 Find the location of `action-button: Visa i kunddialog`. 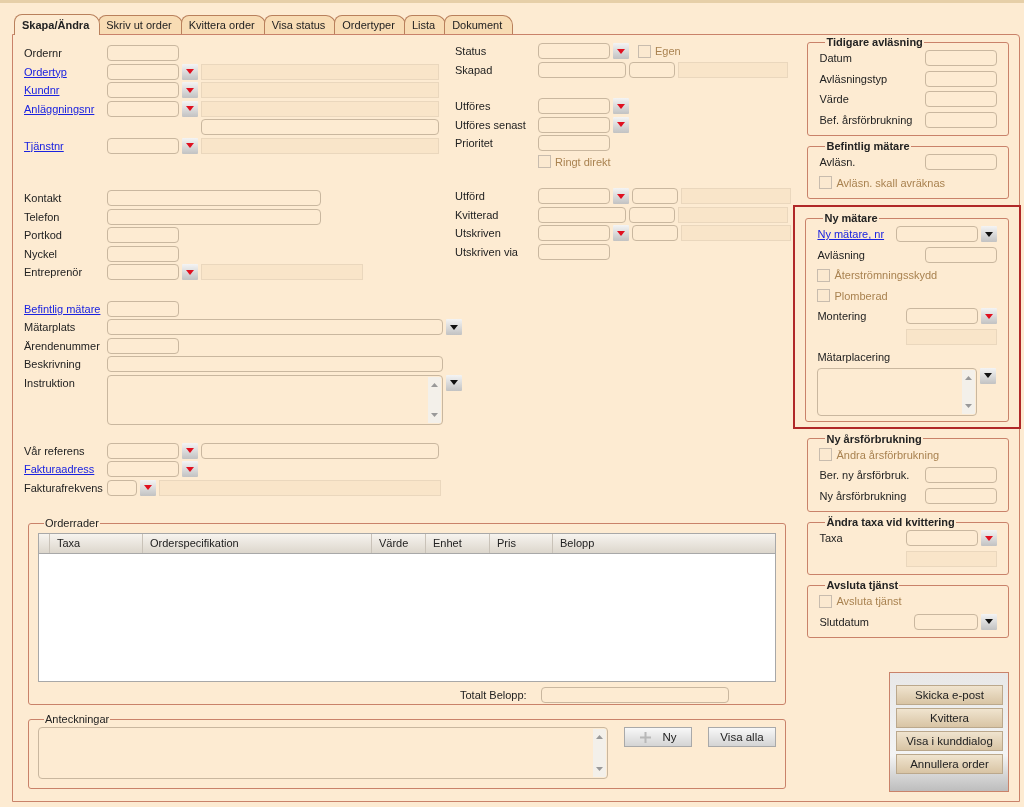

action-button: Visa i kunddialog is located at coordinates (949, 741).